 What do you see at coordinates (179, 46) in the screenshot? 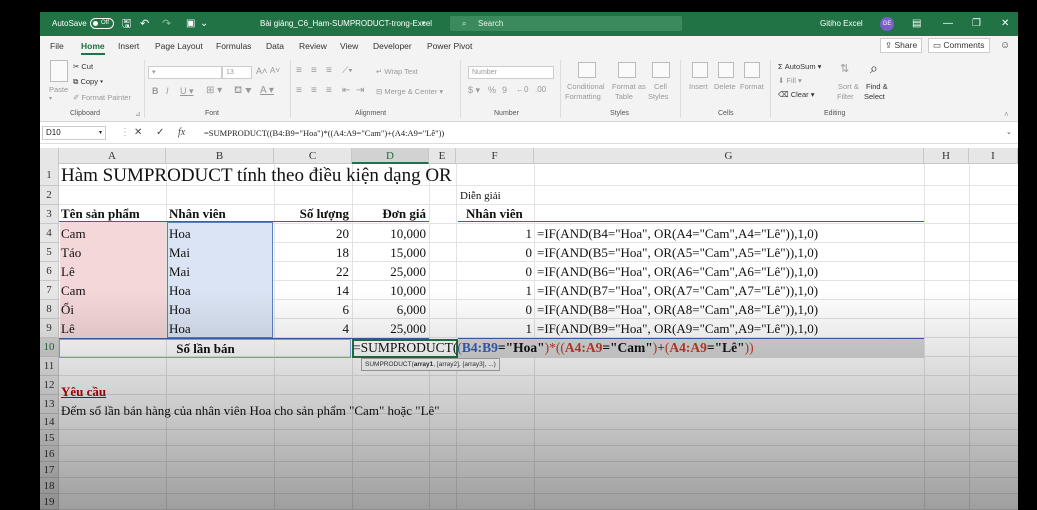
I see `tab-page-layout: Page Layout` at bounding box center [179, 46].